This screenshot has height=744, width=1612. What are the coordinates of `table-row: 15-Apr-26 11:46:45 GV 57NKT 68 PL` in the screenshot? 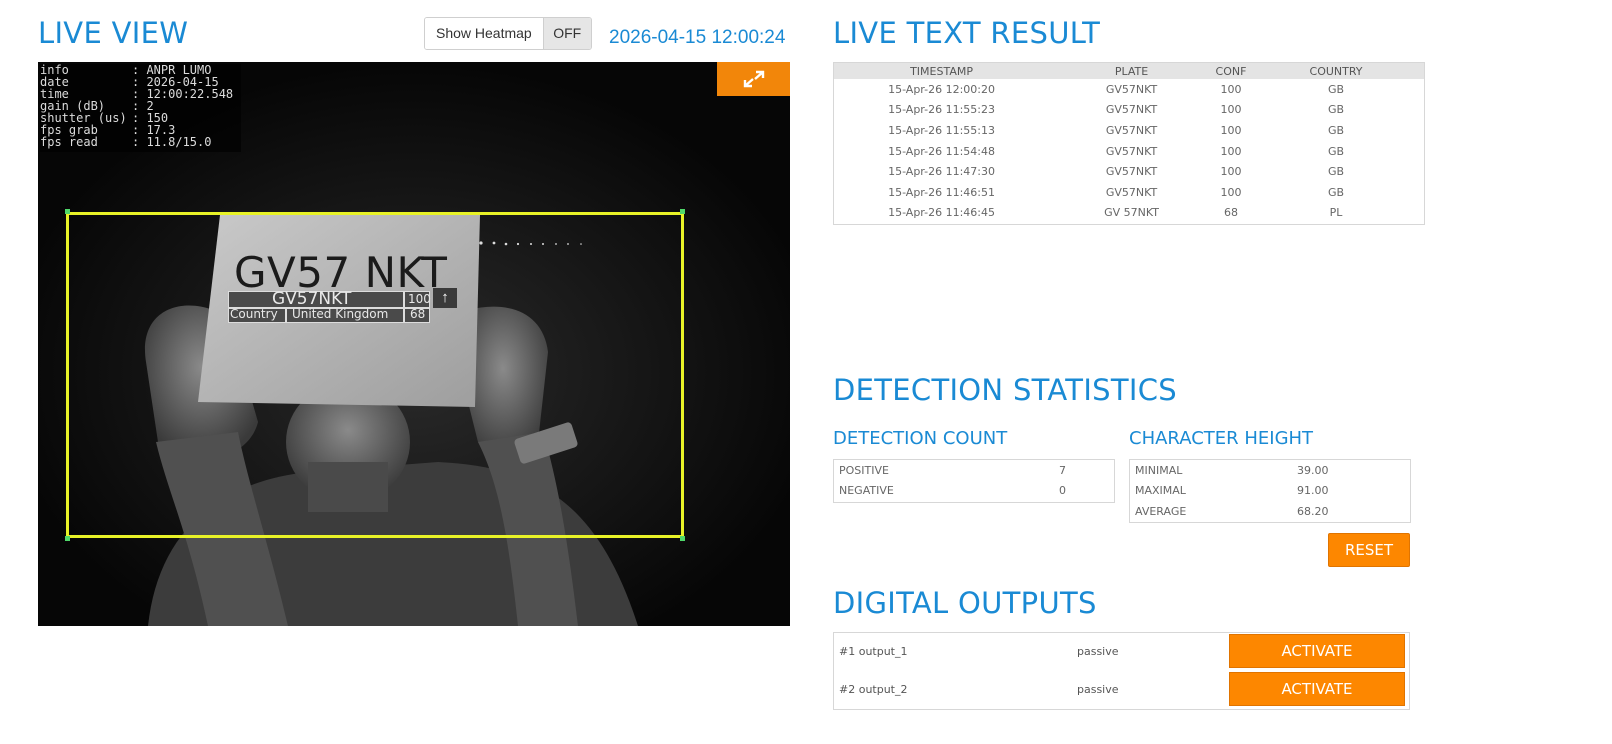 It's located at (1129, 213).